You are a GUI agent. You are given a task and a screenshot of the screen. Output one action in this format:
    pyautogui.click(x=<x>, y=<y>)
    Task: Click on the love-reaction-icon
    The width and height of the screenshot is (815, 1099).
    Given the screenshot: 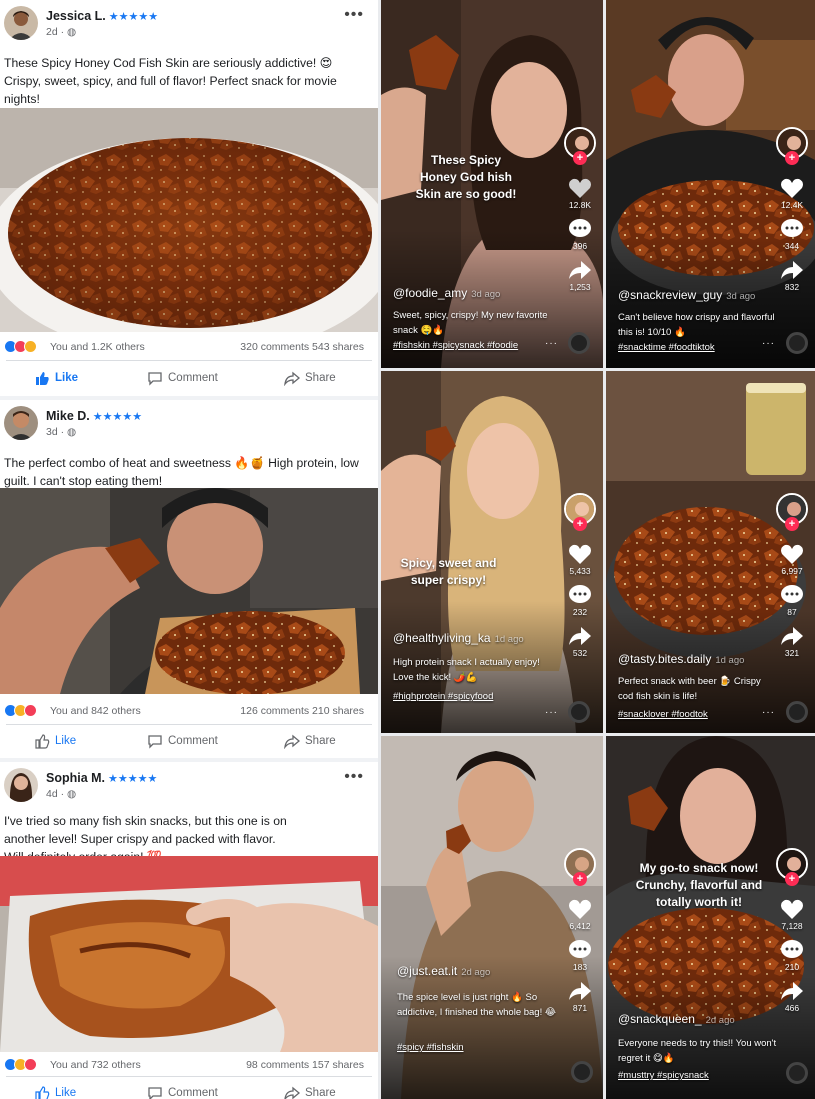 What is the action you would take?
    pyautogui.click(x=30, y=1064)
    